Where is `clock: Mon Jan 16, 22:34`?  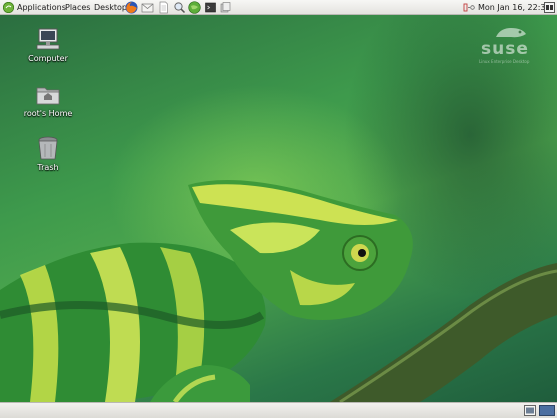 clock: Mon Jan 16, 22:34 is located at coordinates (514, 7).